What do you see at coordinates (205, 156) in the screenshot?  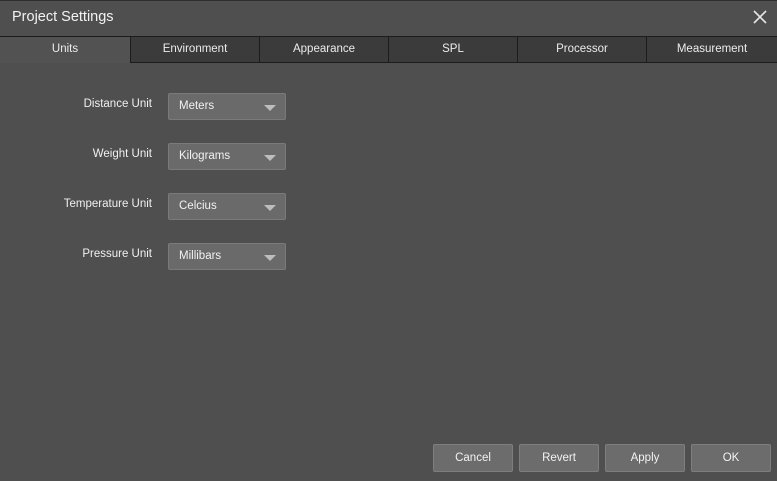 I see `weight-unit-value: Kilograms` at bounding box center [205, 156].